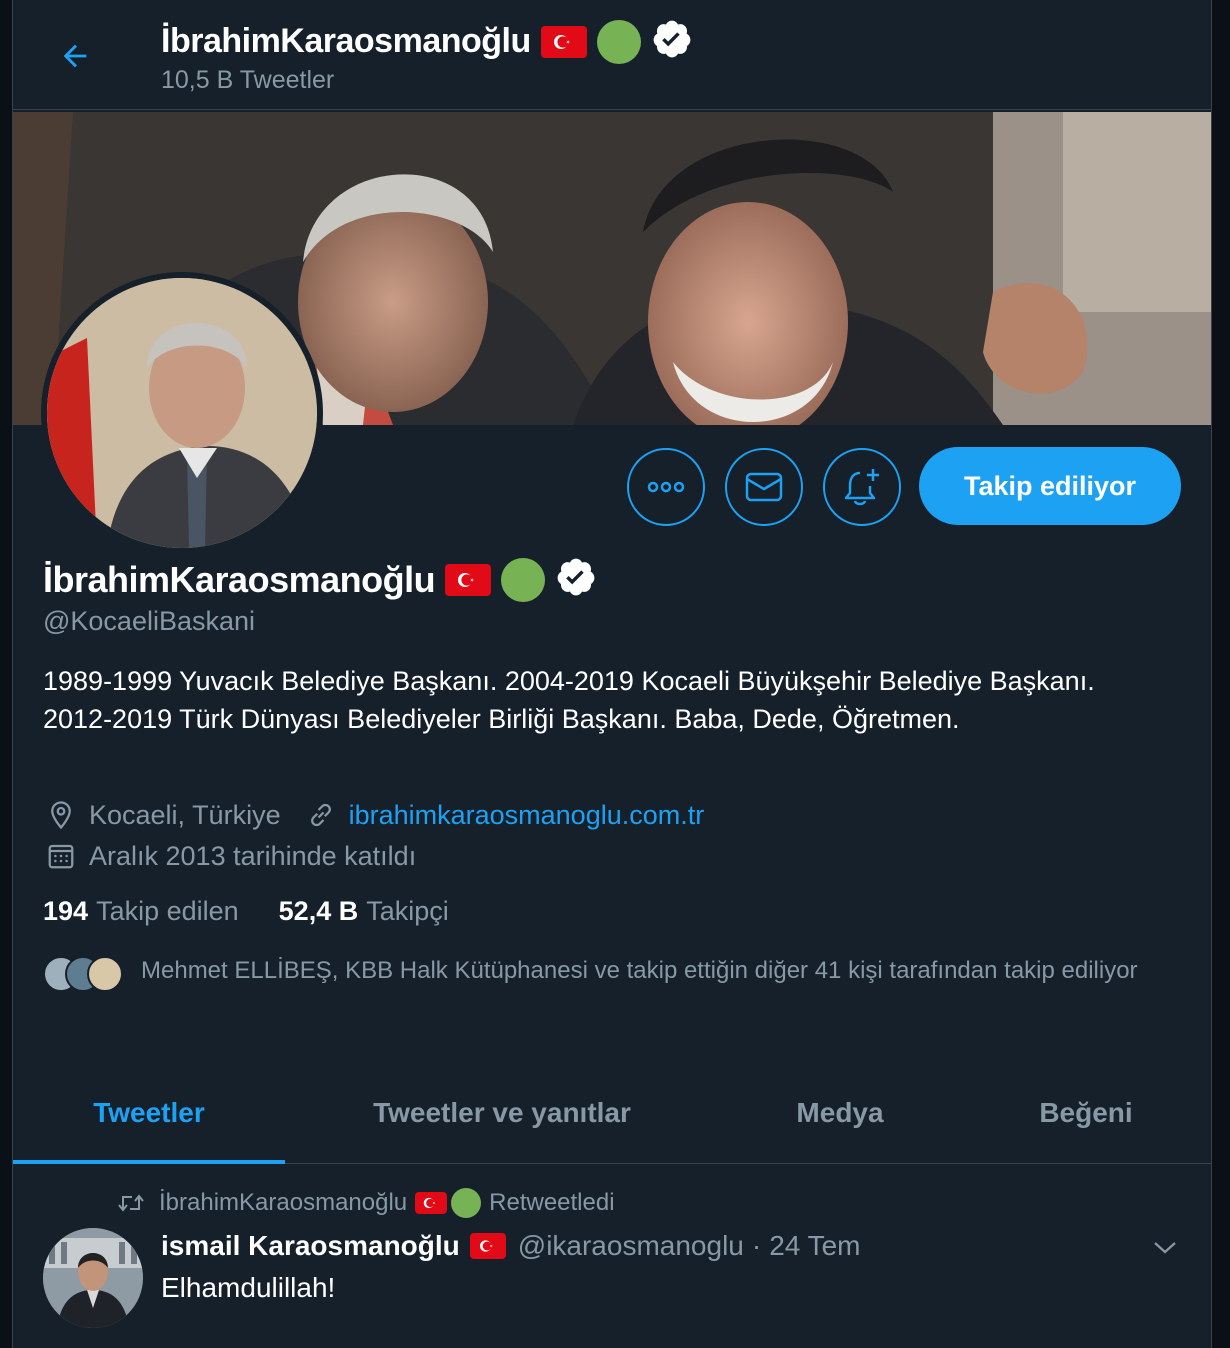  What do you see at coordinates (61, 815) in the screenshot?
I see `location-icon` at bounding box center [61, 815].